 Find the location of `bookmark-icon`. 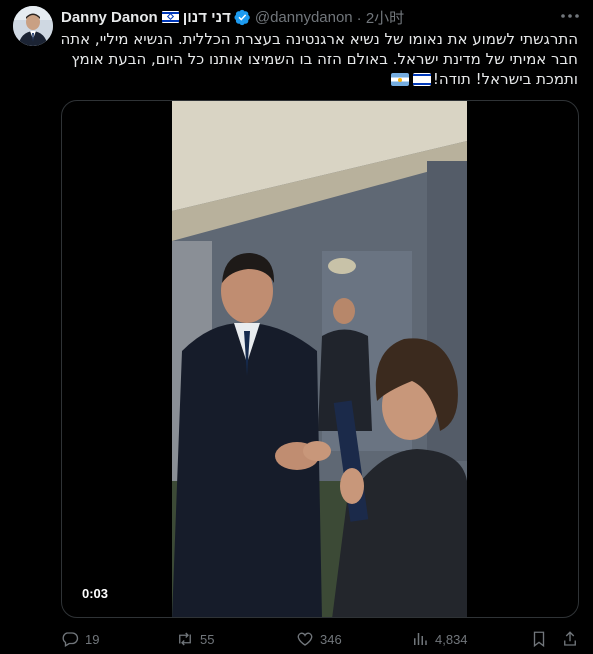

bookmark-icon is located at coordinates (539, 639).